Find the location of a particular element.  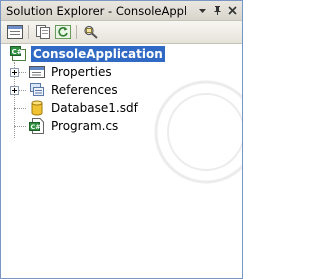

refresh-icon is located at coordinates (63, 32).